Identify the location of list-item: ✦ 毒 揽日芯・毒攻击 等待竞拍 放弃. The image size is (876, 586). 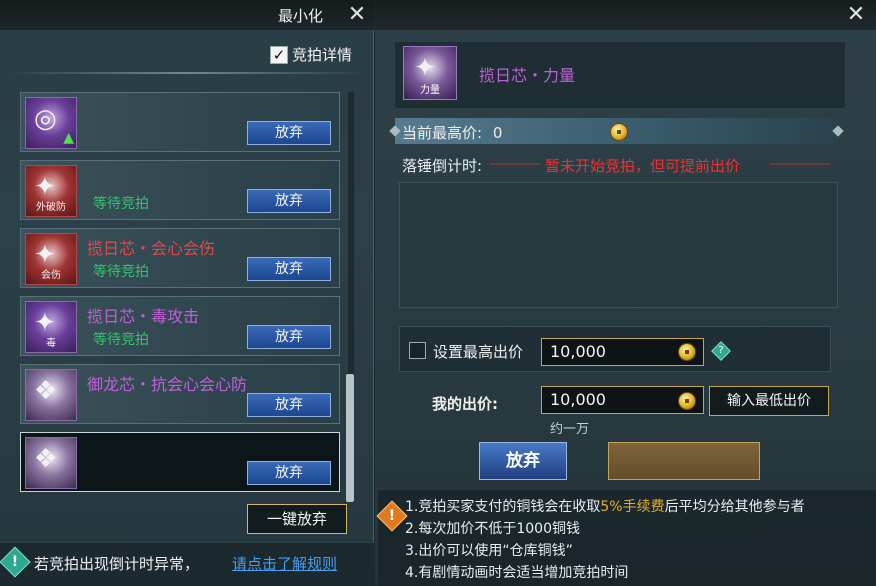
(180, 326).